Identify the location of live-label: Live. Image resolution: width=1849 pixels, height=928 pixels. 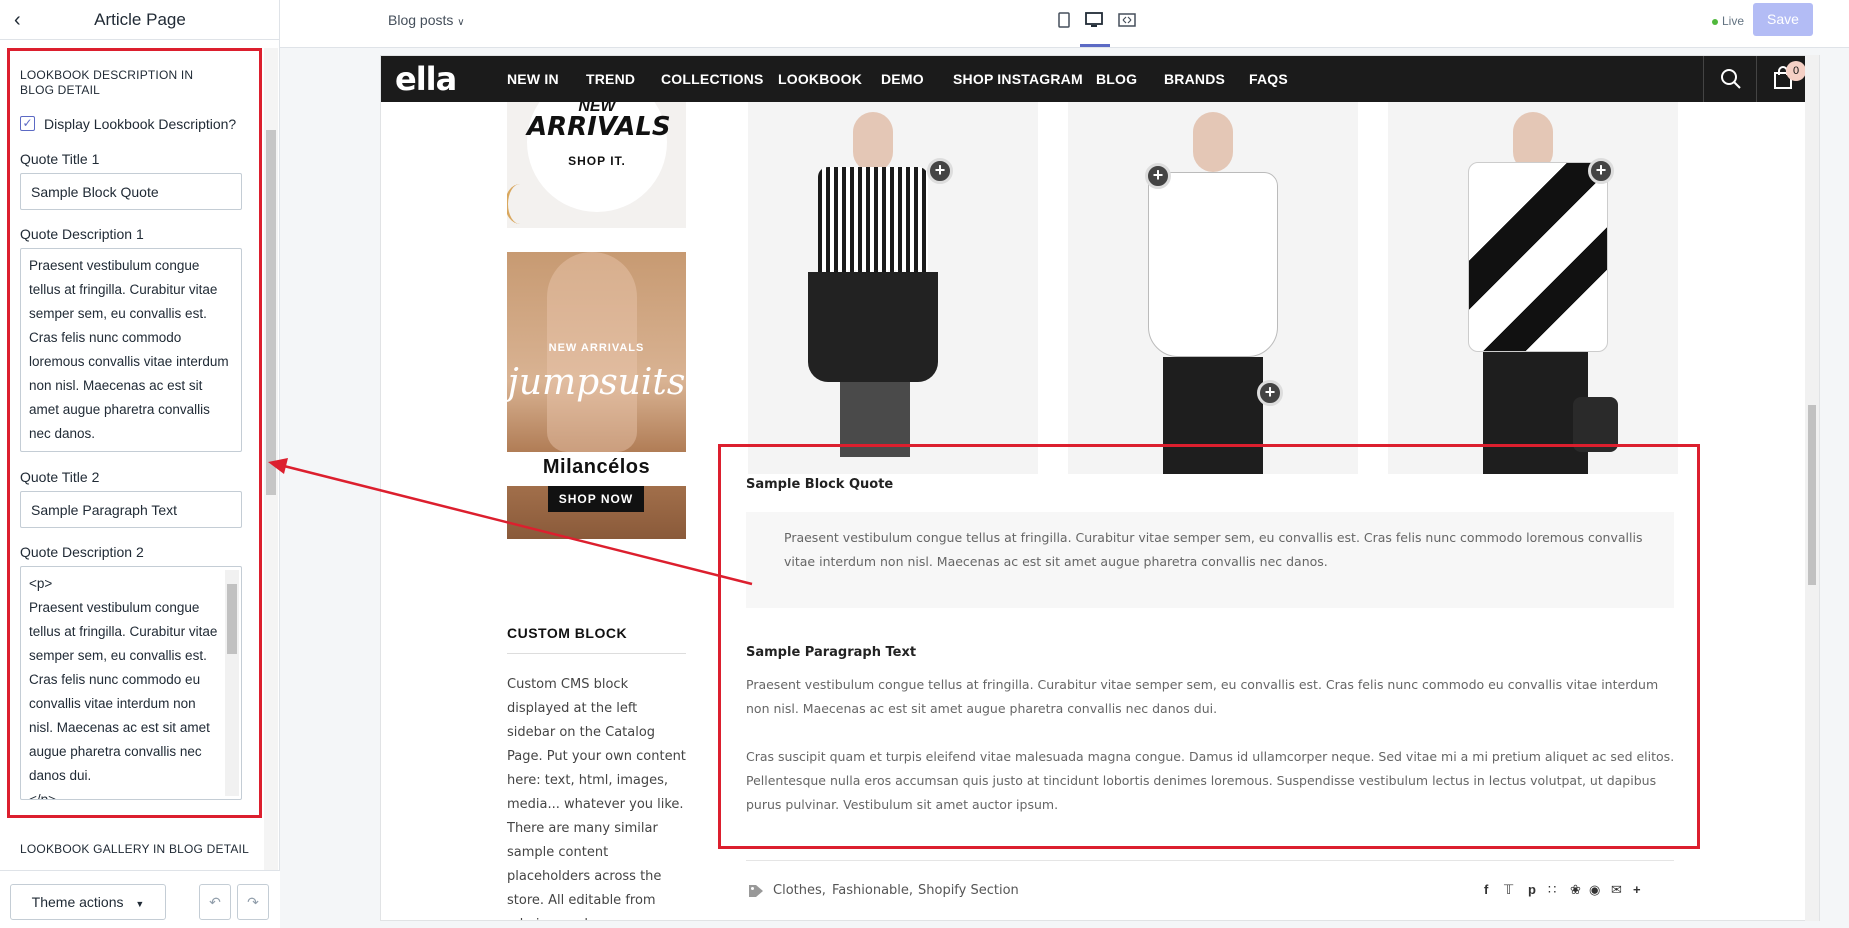
(1733, 21).